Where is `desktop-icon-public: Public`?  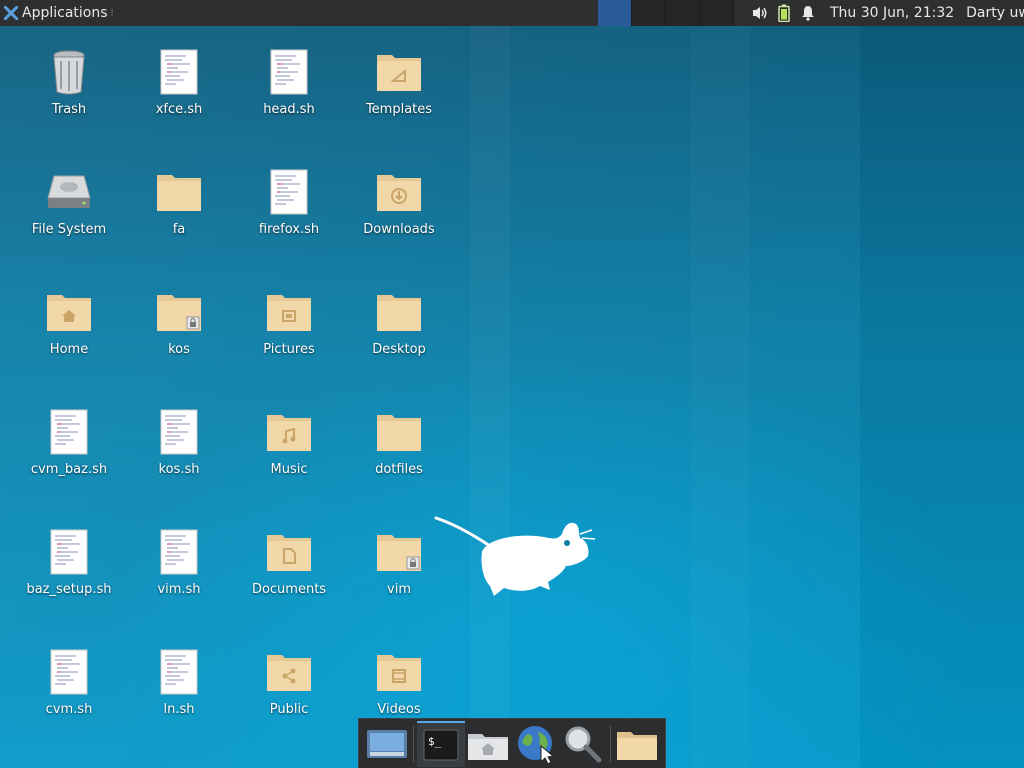 desktop-icon-public: Public is located at coordinates (289, 681).